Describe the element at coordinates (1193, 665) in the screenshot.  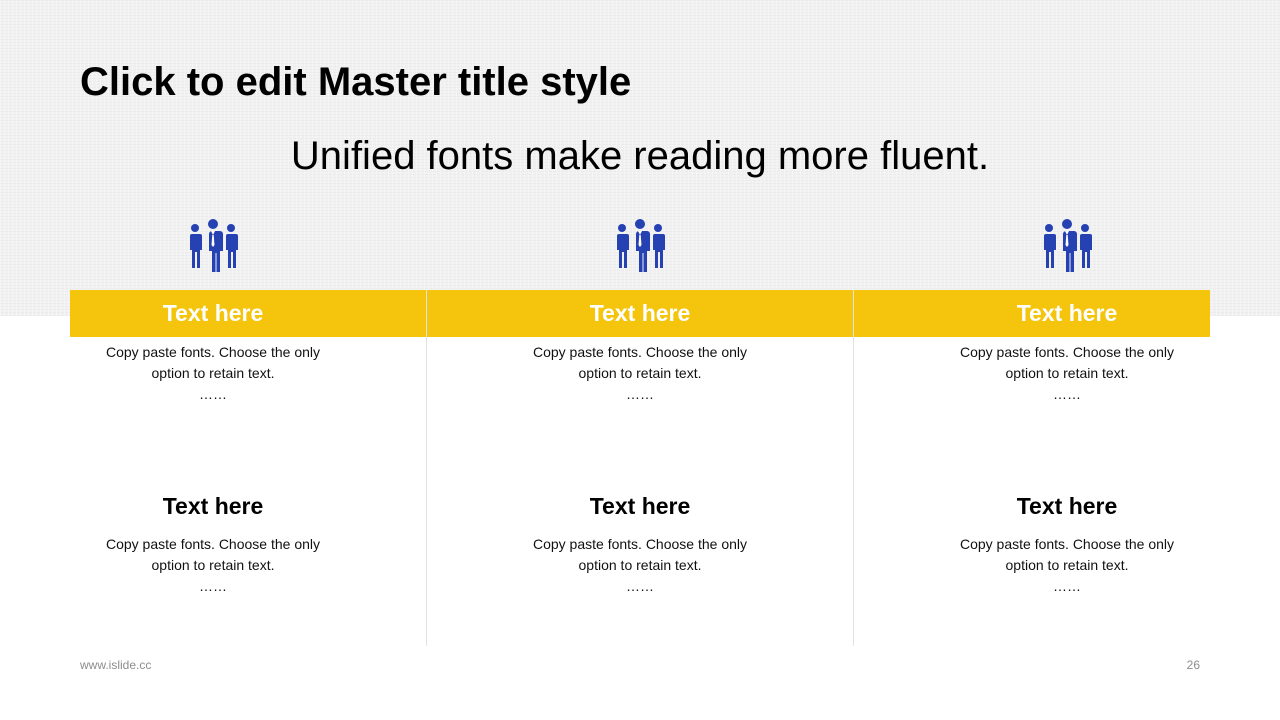
I see `page-number: 26` at that location.